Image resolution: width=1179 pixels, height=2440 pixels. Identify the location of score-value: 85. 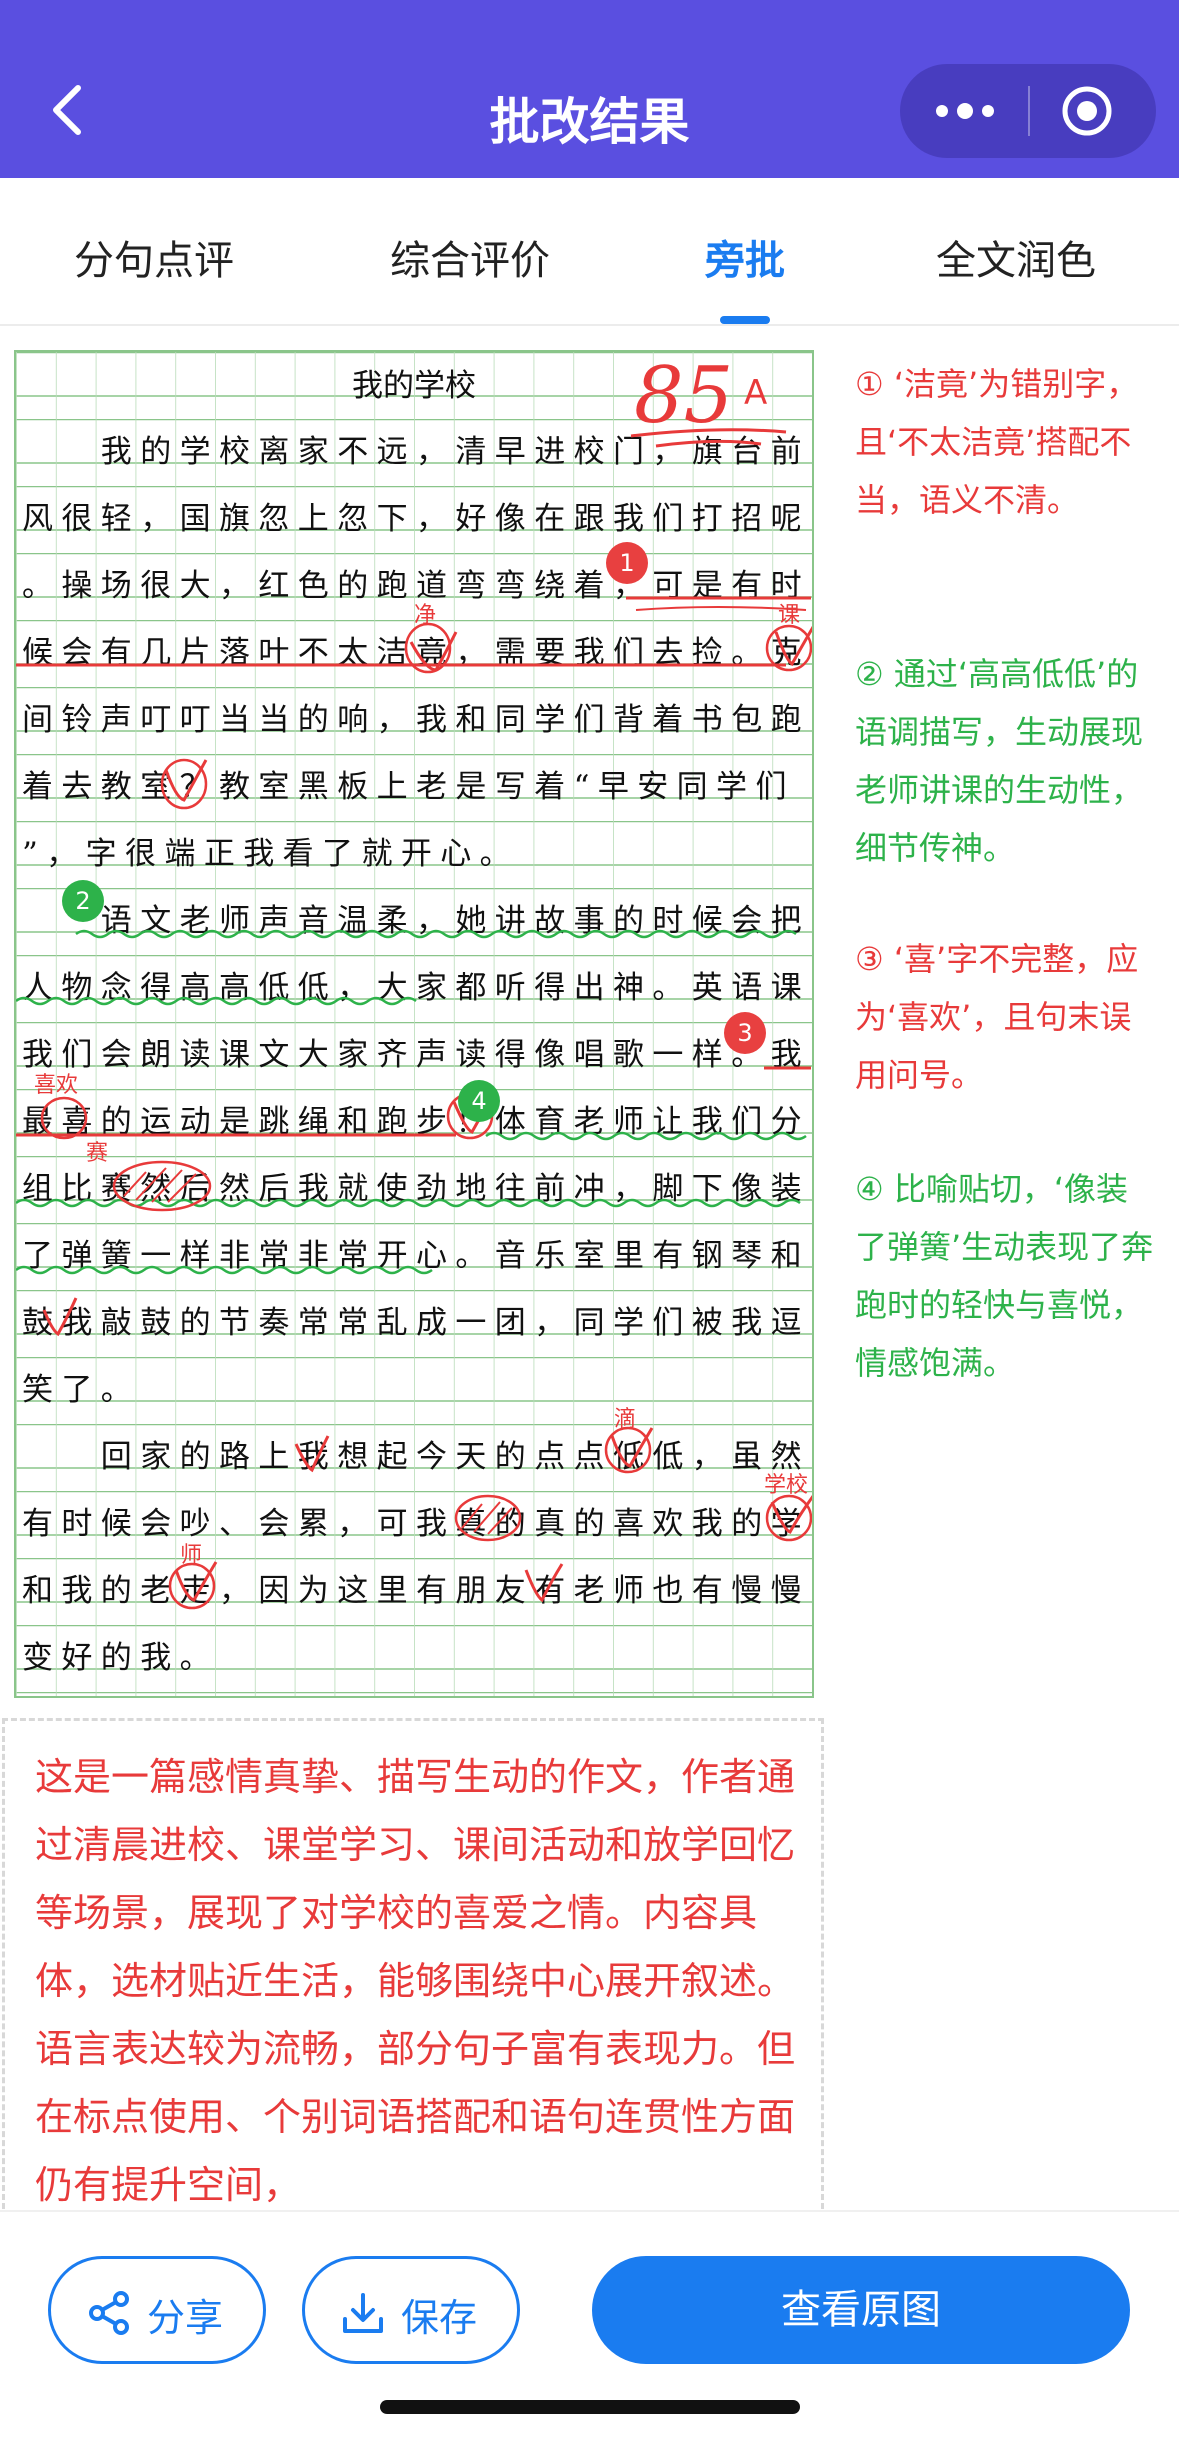
(683, 396).